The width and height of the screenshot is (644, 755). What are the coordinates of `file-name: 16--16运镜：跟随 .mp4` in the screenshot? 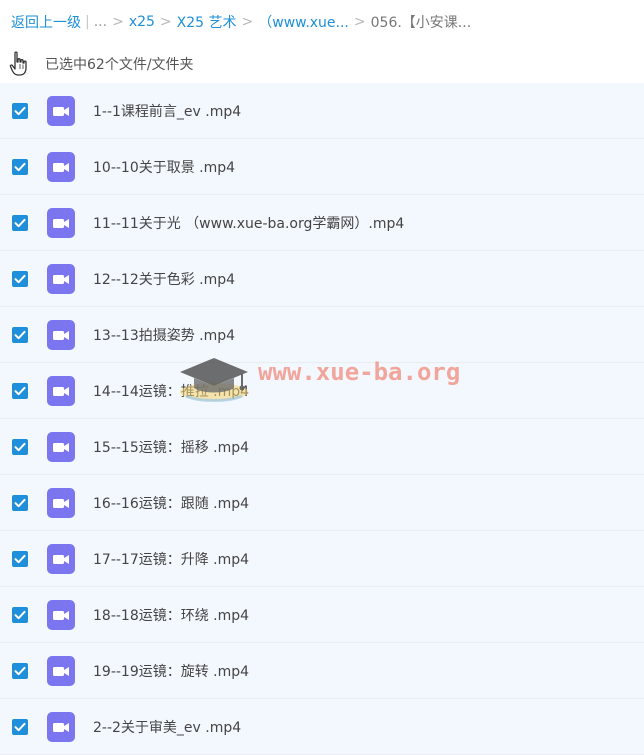 It's located at (171, 503).